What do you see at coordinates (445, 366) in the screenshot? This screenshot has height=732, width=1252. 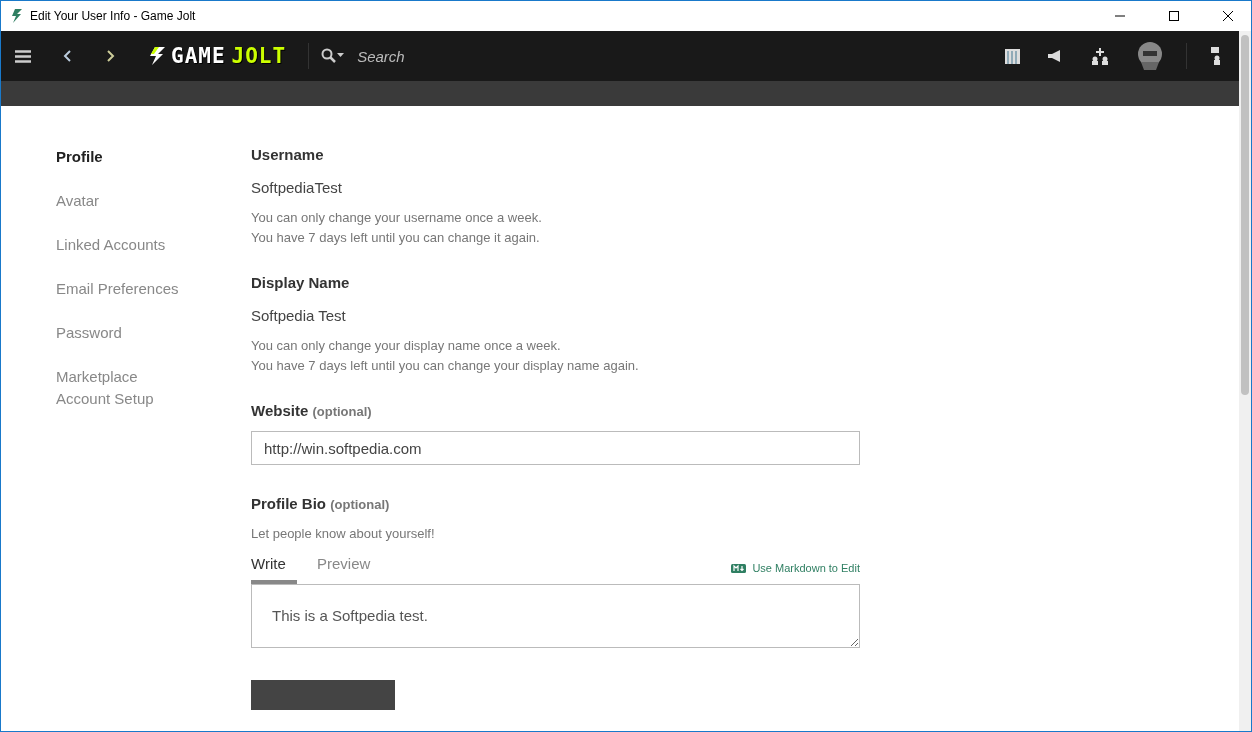 I see `help-text: You have 7 days left until you can change your display name again.` at bounding box center [445, 366].